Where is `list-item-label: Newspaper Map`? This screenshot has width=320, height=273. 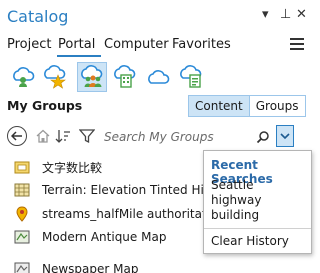
list-item-label: Newspaper Map is located at coordinates (90, 267).